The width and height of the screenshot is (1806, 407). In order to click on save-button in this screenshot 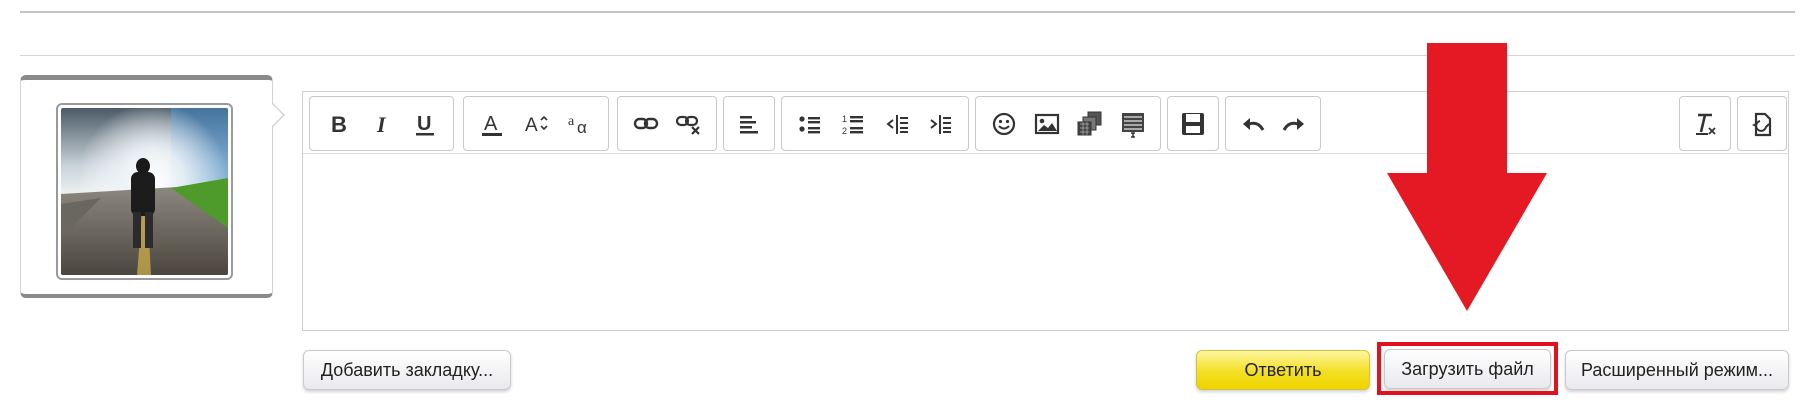, I will do `click(1193, 124)`.